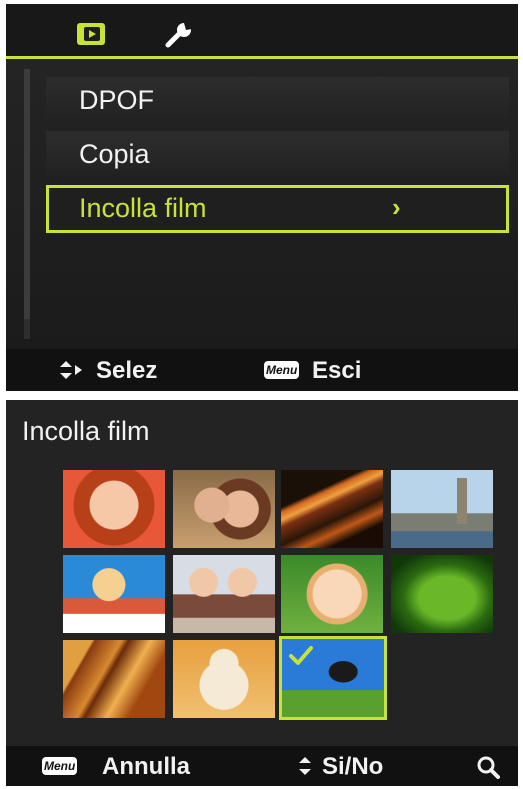  What do you see at coordinates (442, 509) in the screenshot?
I see `thumbnail-big-ben-london` at bounding box center [442, 509].